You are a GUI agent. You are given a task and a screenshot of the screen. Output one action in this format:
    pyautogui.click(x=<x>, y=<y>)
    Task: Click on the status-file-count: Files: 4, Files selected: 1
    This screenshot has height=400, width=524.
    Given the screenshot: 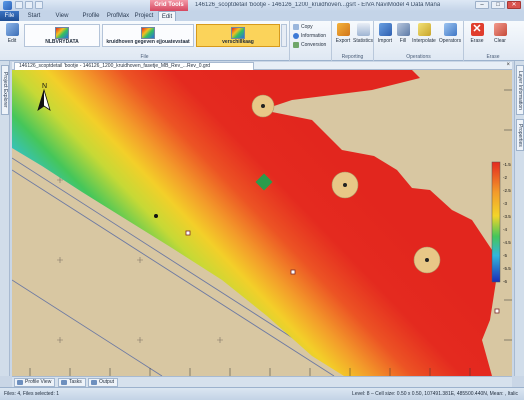 What is the action you would take?
    pyautogui.click(x=32, y=394)
    